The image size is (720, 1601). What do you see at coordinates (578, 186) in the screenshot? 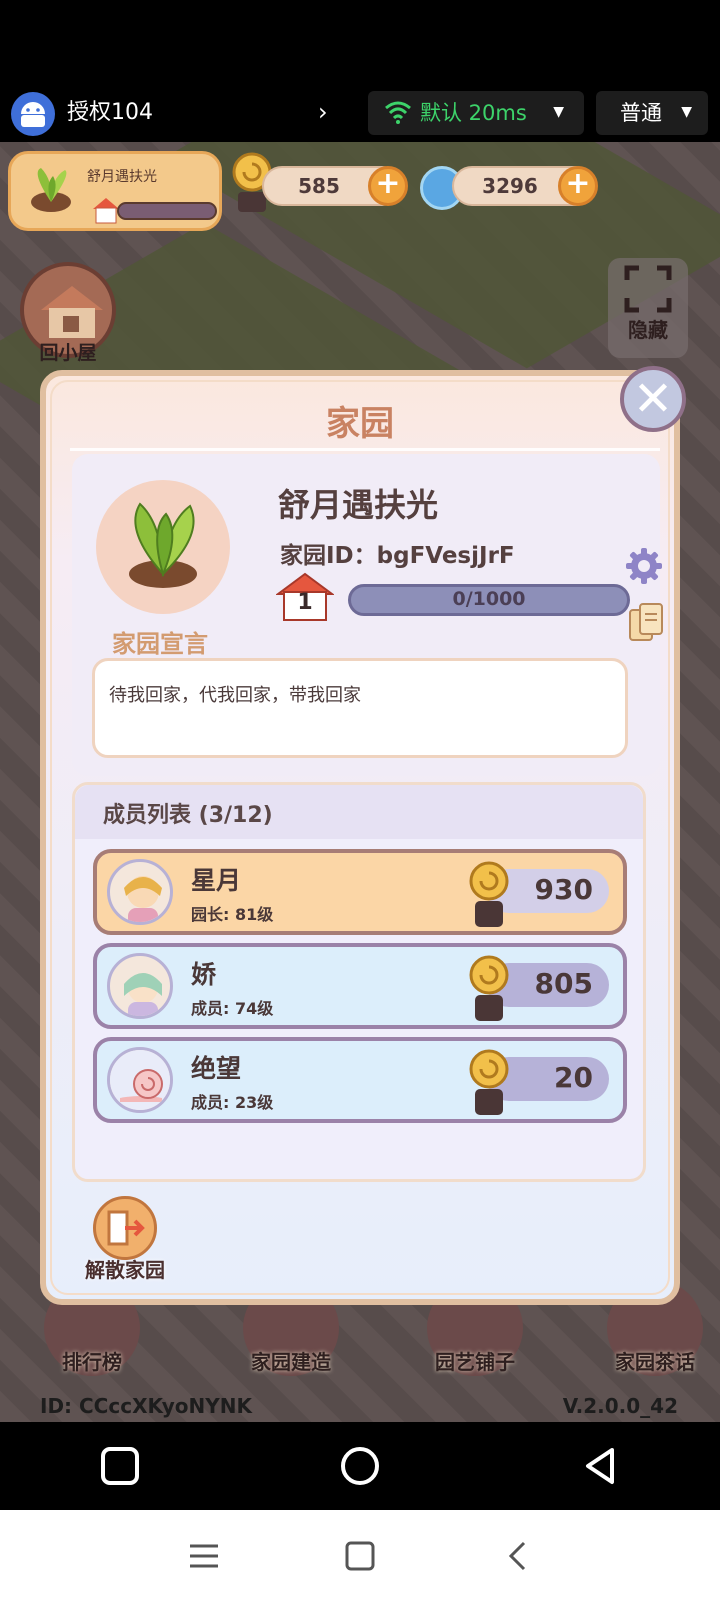
I see `add-swirl-gem-button: +` at bounding box center [578, 186].